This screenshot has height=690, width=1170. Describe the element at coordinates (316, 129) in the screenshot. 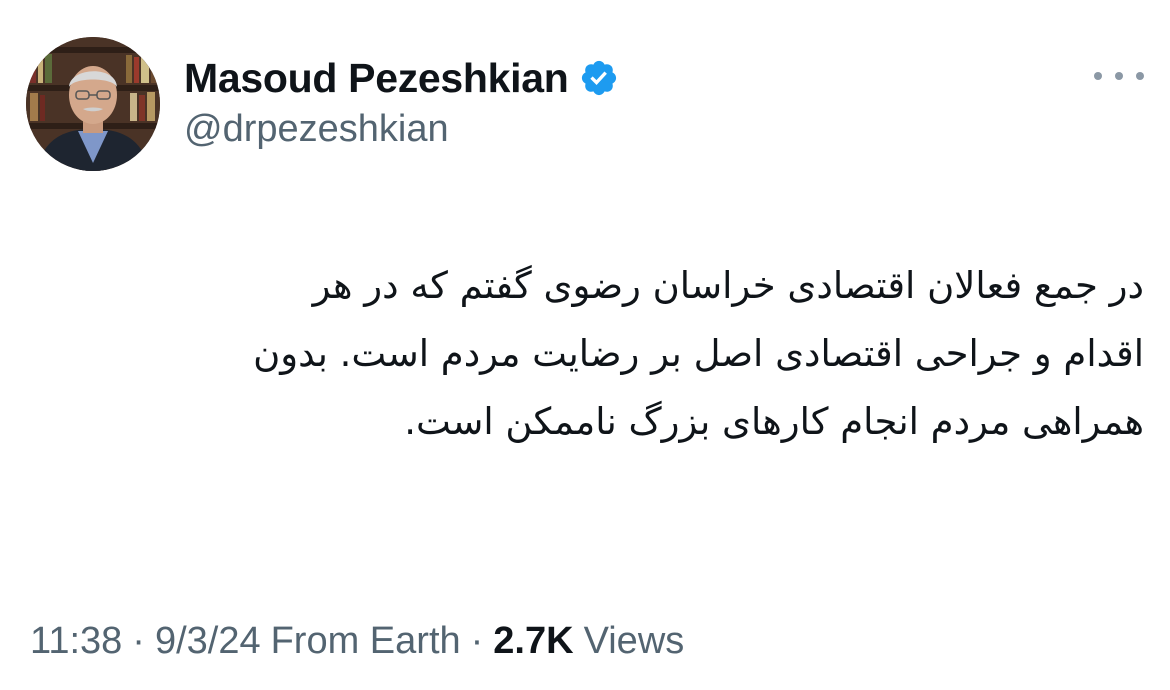

I see `author-handle: @drpezeshkian` at that location.